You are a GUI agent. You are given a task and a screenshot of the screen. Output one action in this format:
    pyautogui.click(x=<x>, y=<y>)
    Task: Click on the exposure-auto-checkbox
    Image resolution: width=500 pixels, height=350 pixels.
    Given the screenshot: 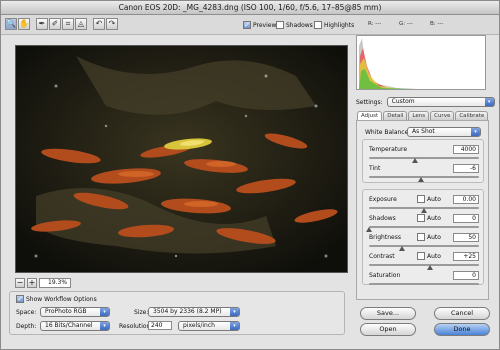 What is the action you would take?
    pyautogui.click(x=421, y=199)
    